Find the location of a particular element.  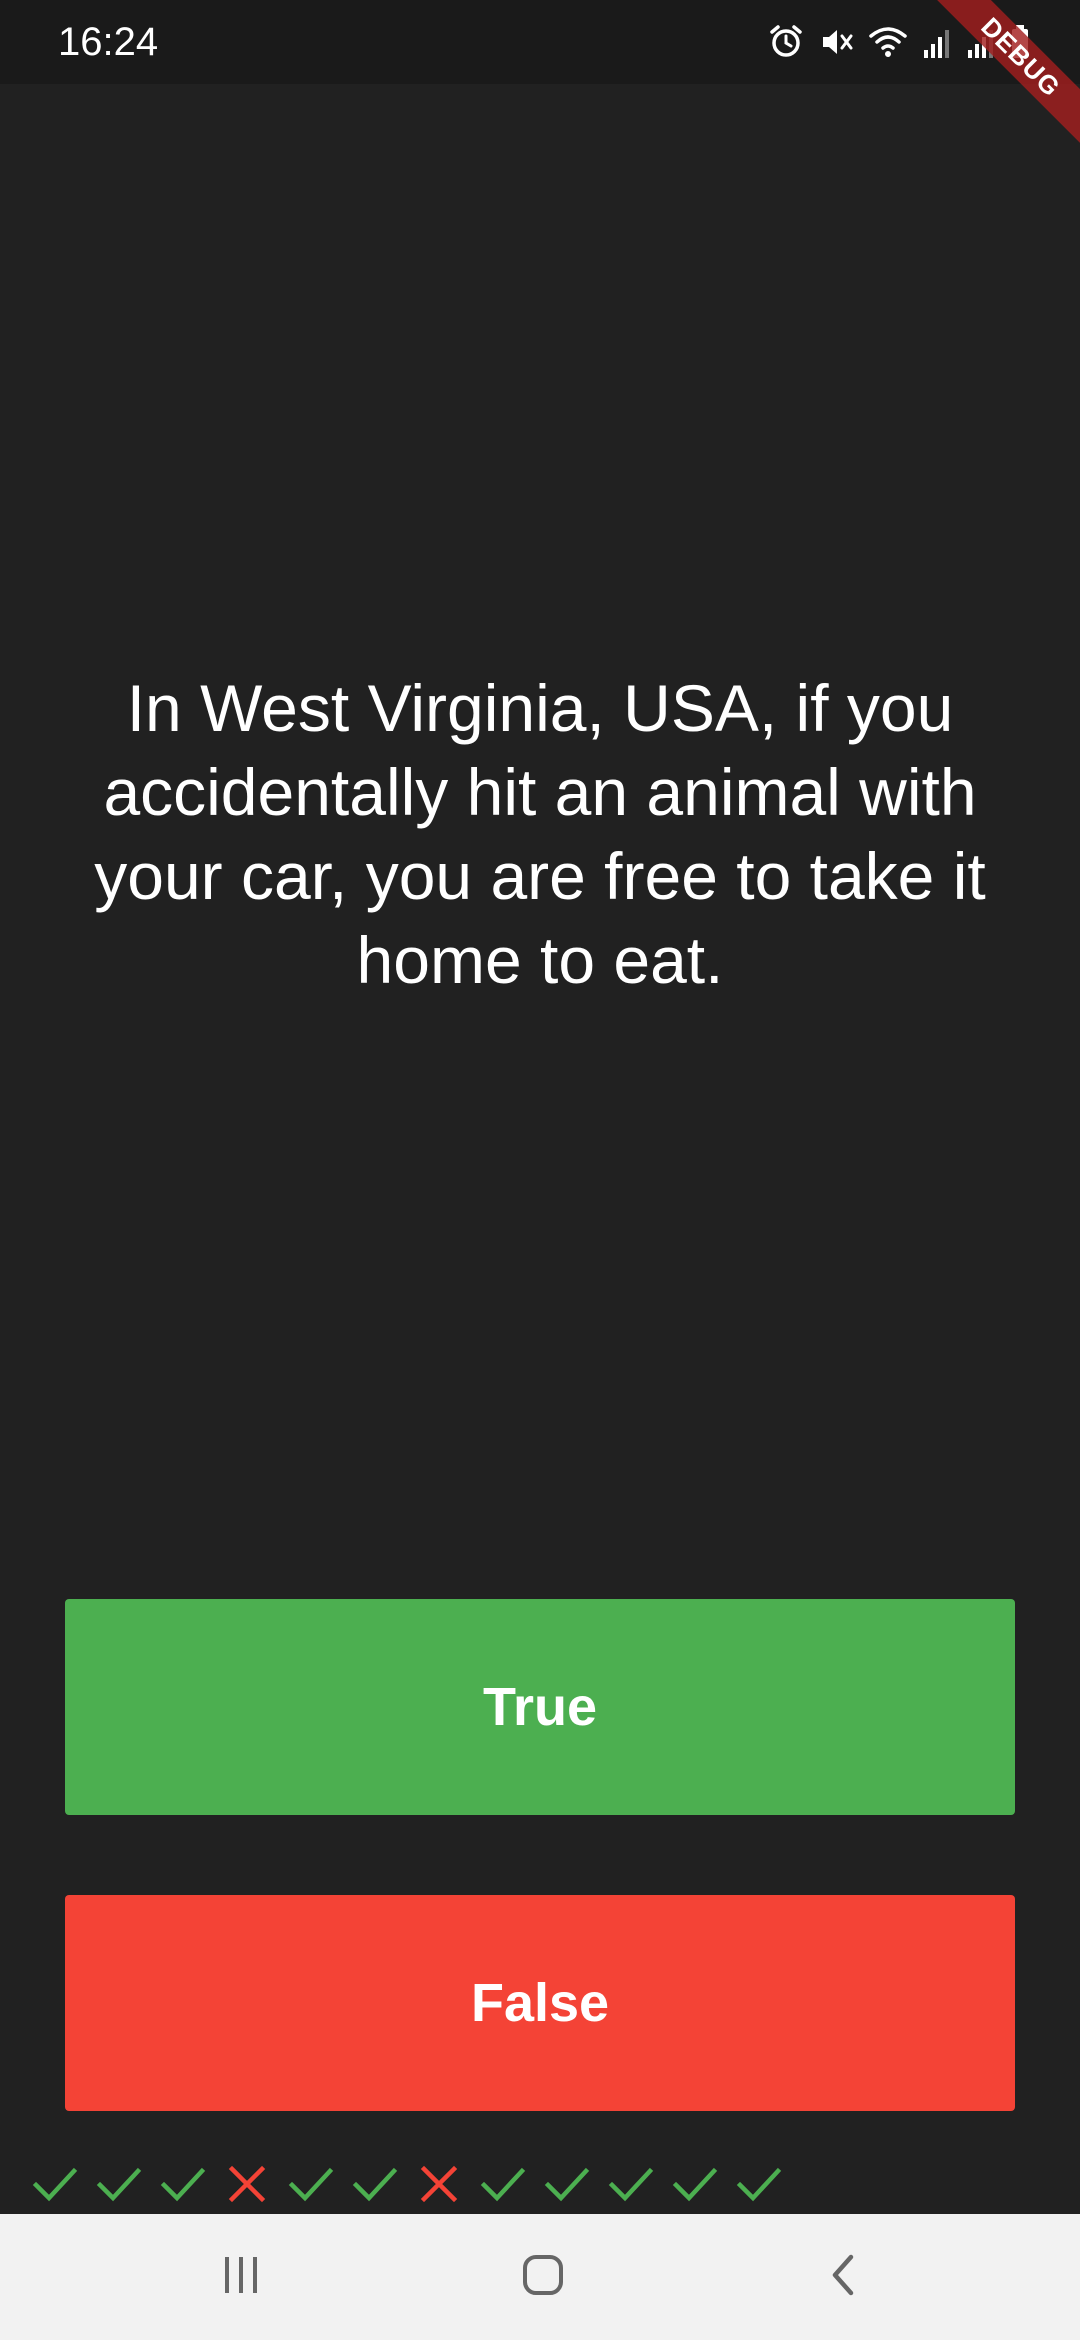

true-button: True is located at coordinates (540, 1707).